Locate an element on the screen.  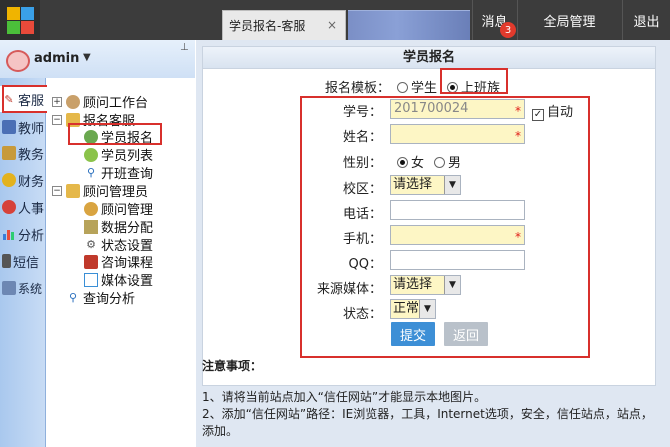
template-option-student: 学生 is located at coordinates (417, 86).